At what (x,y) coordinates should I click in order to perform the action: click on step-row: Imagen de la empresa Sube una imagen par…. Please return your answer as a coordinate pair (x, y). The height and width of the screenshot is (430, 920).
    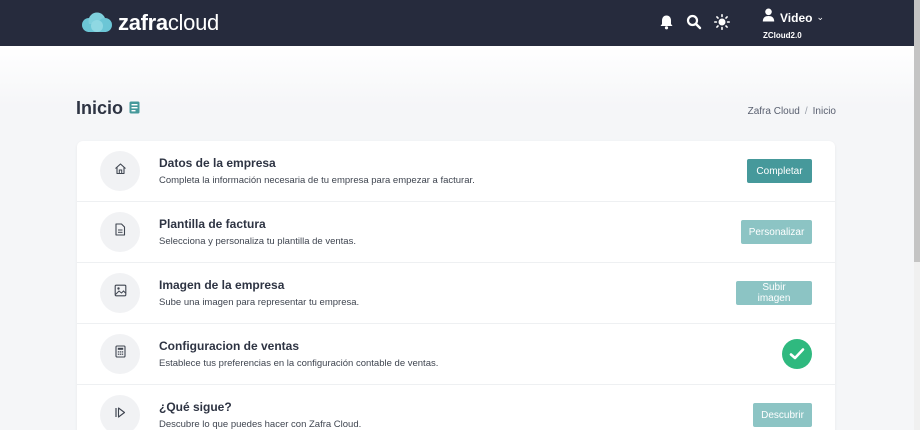
    Looking at the image, I should click on (456, 293).